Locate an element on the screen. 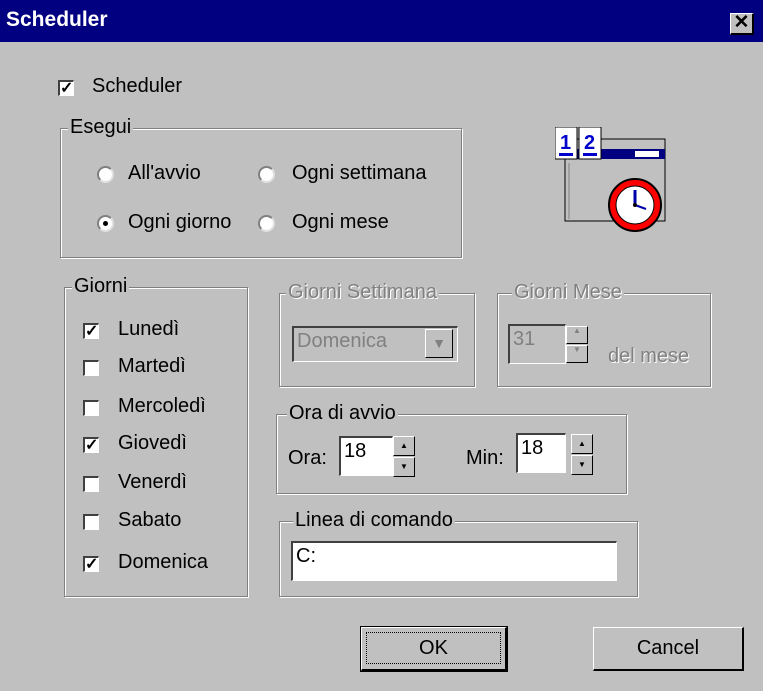 This screenshot has width=763, height=691. min-value: 18 is located at coordinates (532, 448).